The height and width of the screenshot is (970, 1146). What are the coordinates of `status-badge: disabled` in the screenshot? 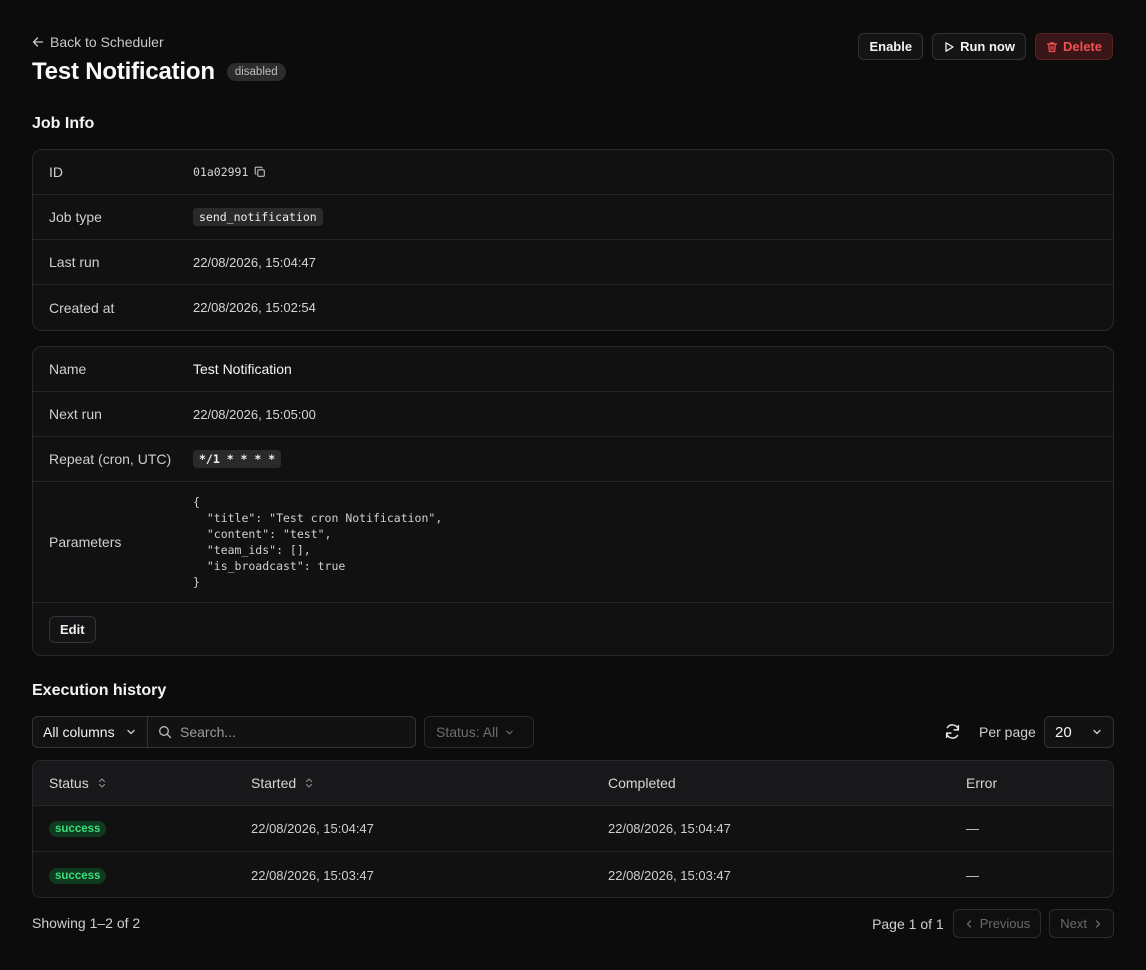 It's located at (256, 72).